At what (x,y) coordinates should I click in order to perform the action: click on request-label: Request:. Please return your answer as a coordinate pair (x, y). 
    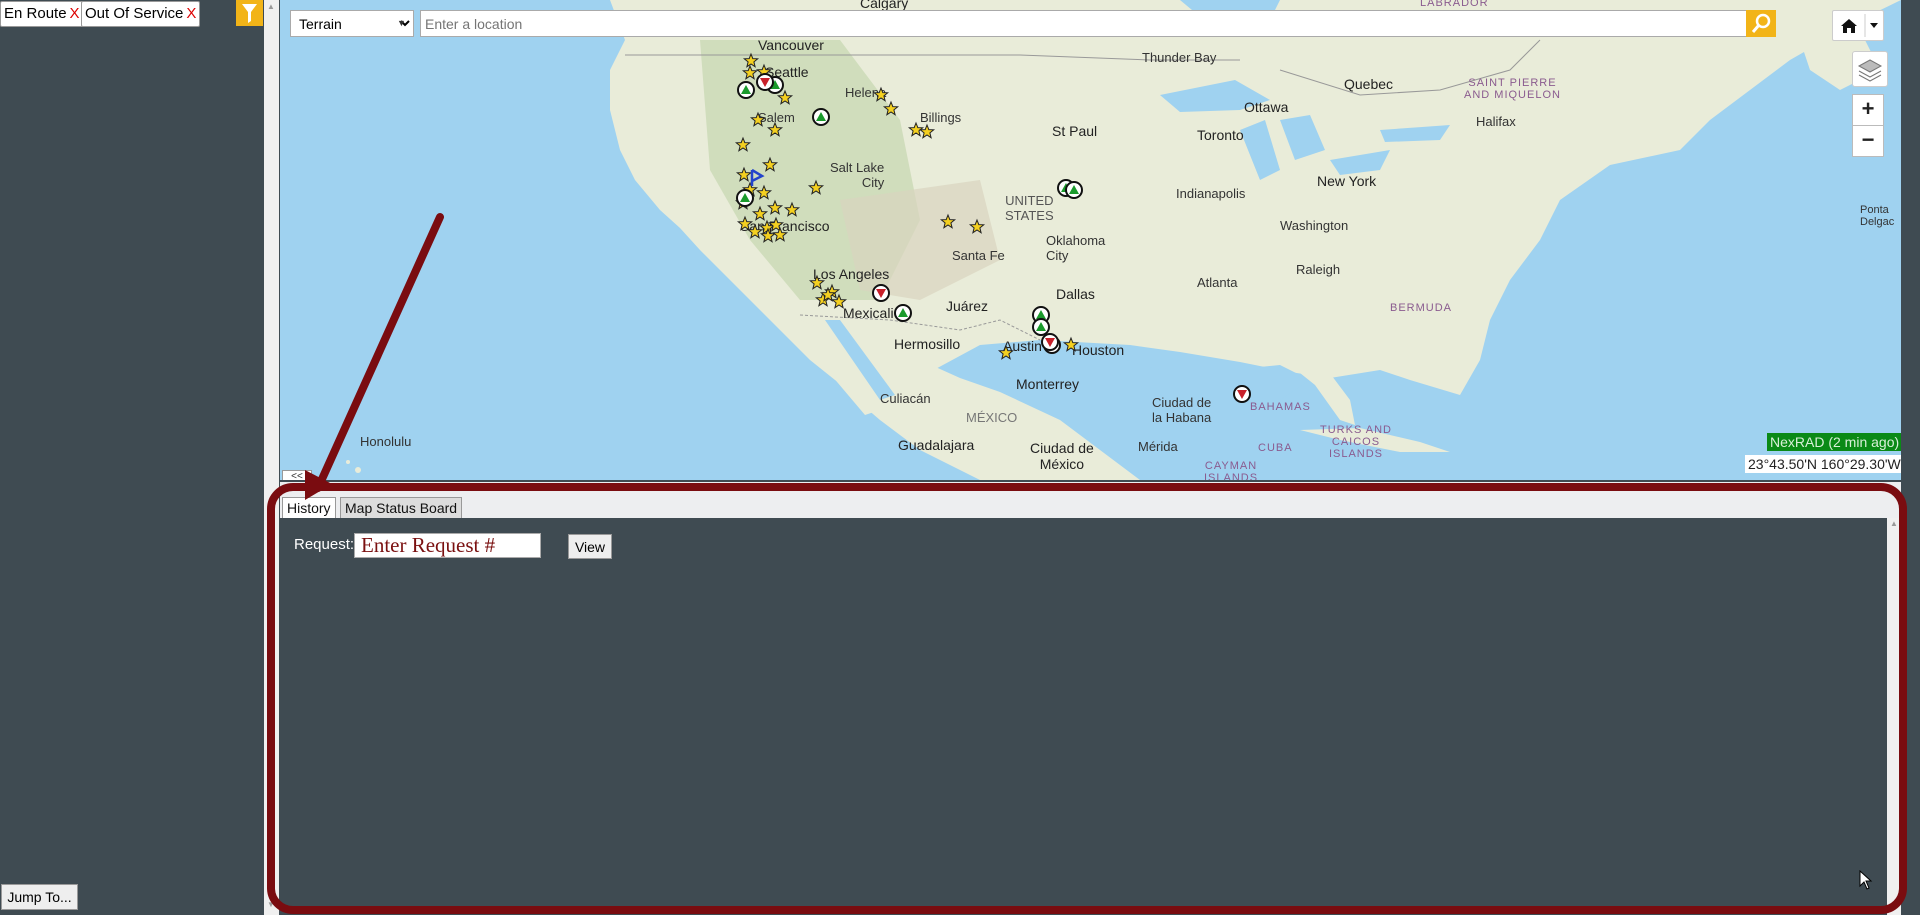
    Looking at the image, I should click on (324, 544).